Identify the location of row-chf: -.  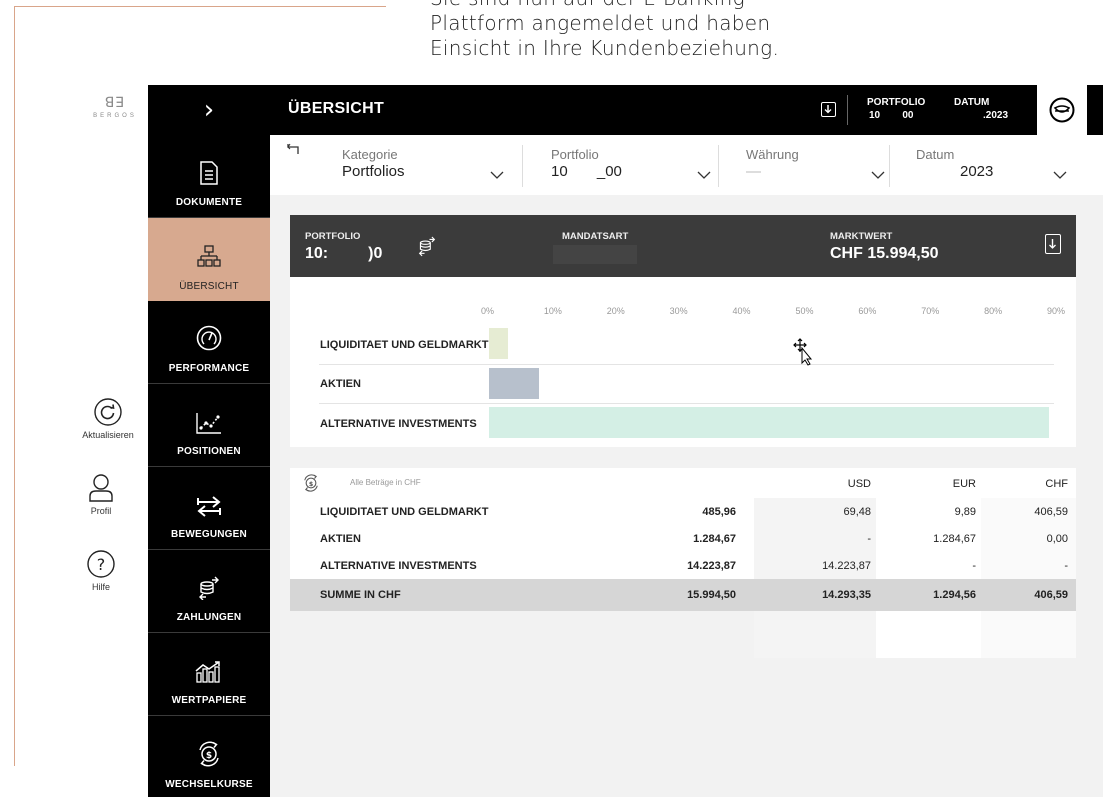
(1066, 566).